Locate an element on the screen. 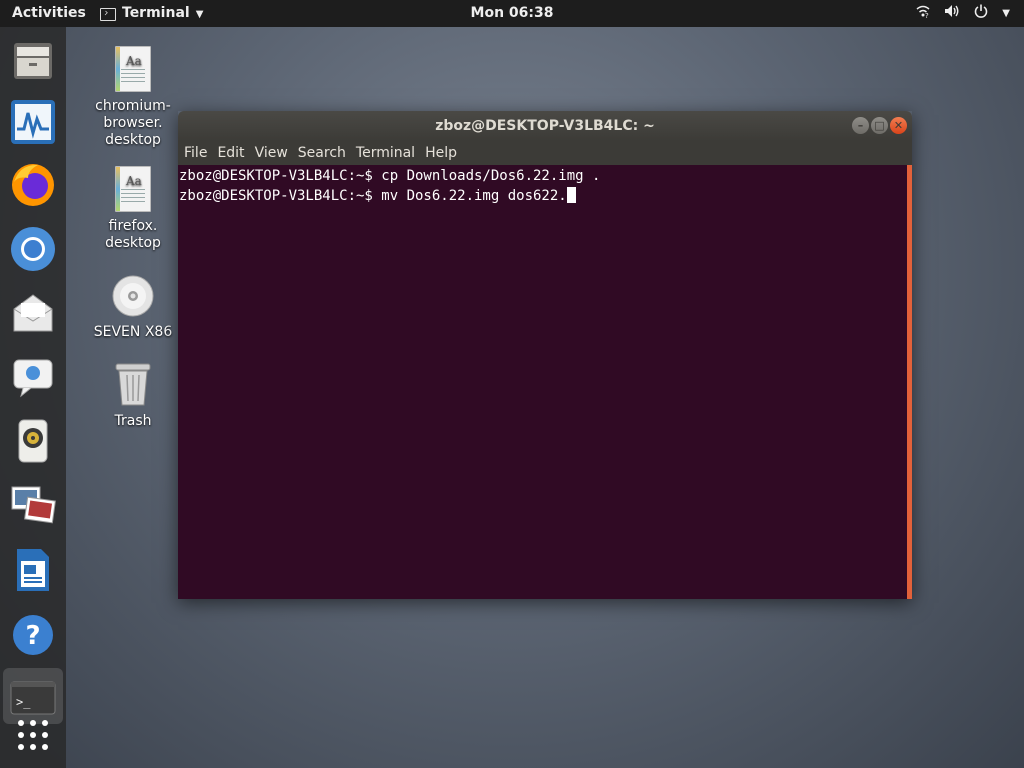 The width and height of the screenshot is (1024, 768). menu-view: View is located at coordinates (271, 153).